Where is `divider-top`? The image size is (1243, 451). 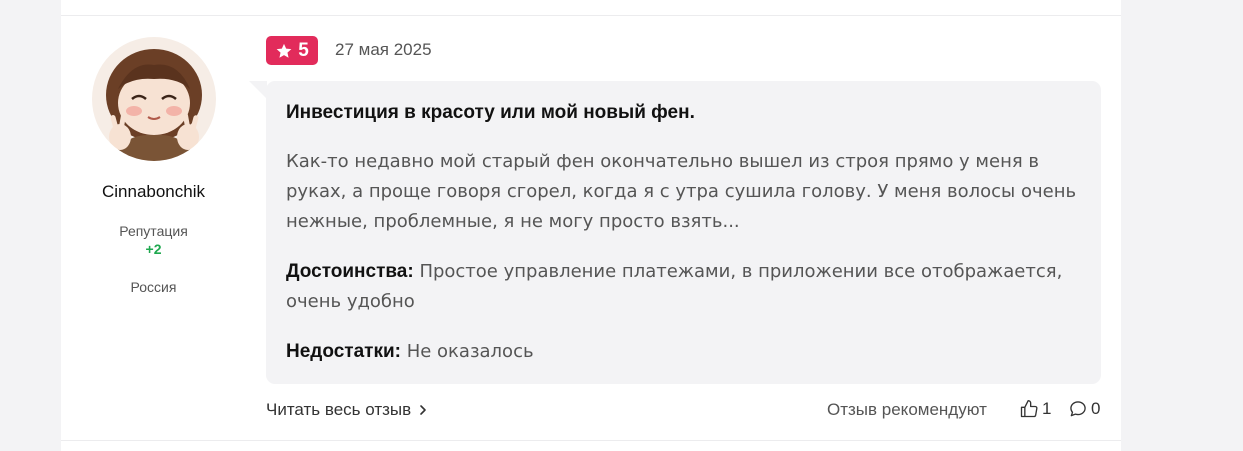 divider-top is located at coordinates (591, 15).